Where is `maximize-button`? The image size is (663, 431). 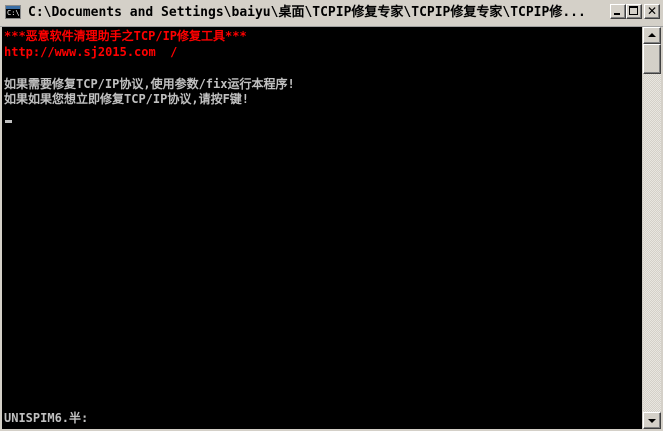 maximize-button is located at coordinates (634, 11).